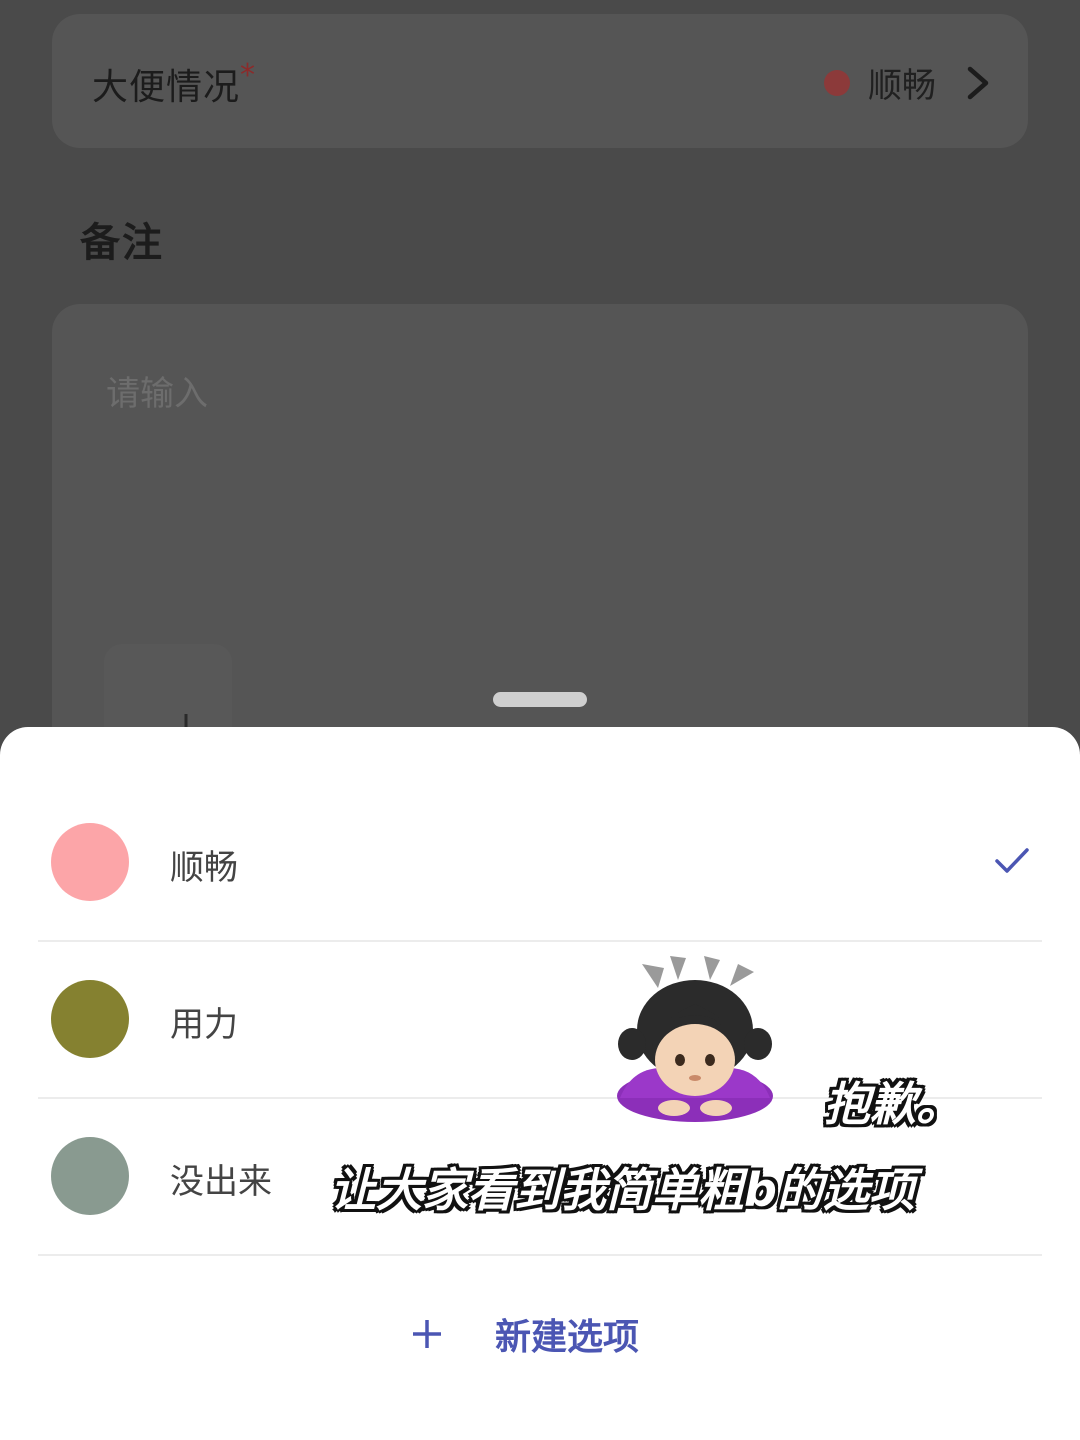 Image resolution: width=1080 pixels, height=1440 pixels. Describe the element at coordinates (221, 1182) in the screenshot. I see `option-label: 没出来` at that location.